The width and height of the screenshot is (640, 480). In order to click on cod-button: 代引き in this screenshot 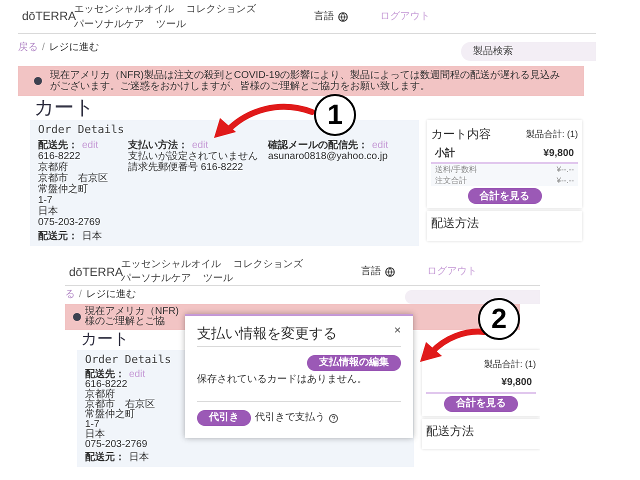, I will do `click(224, 418)`.